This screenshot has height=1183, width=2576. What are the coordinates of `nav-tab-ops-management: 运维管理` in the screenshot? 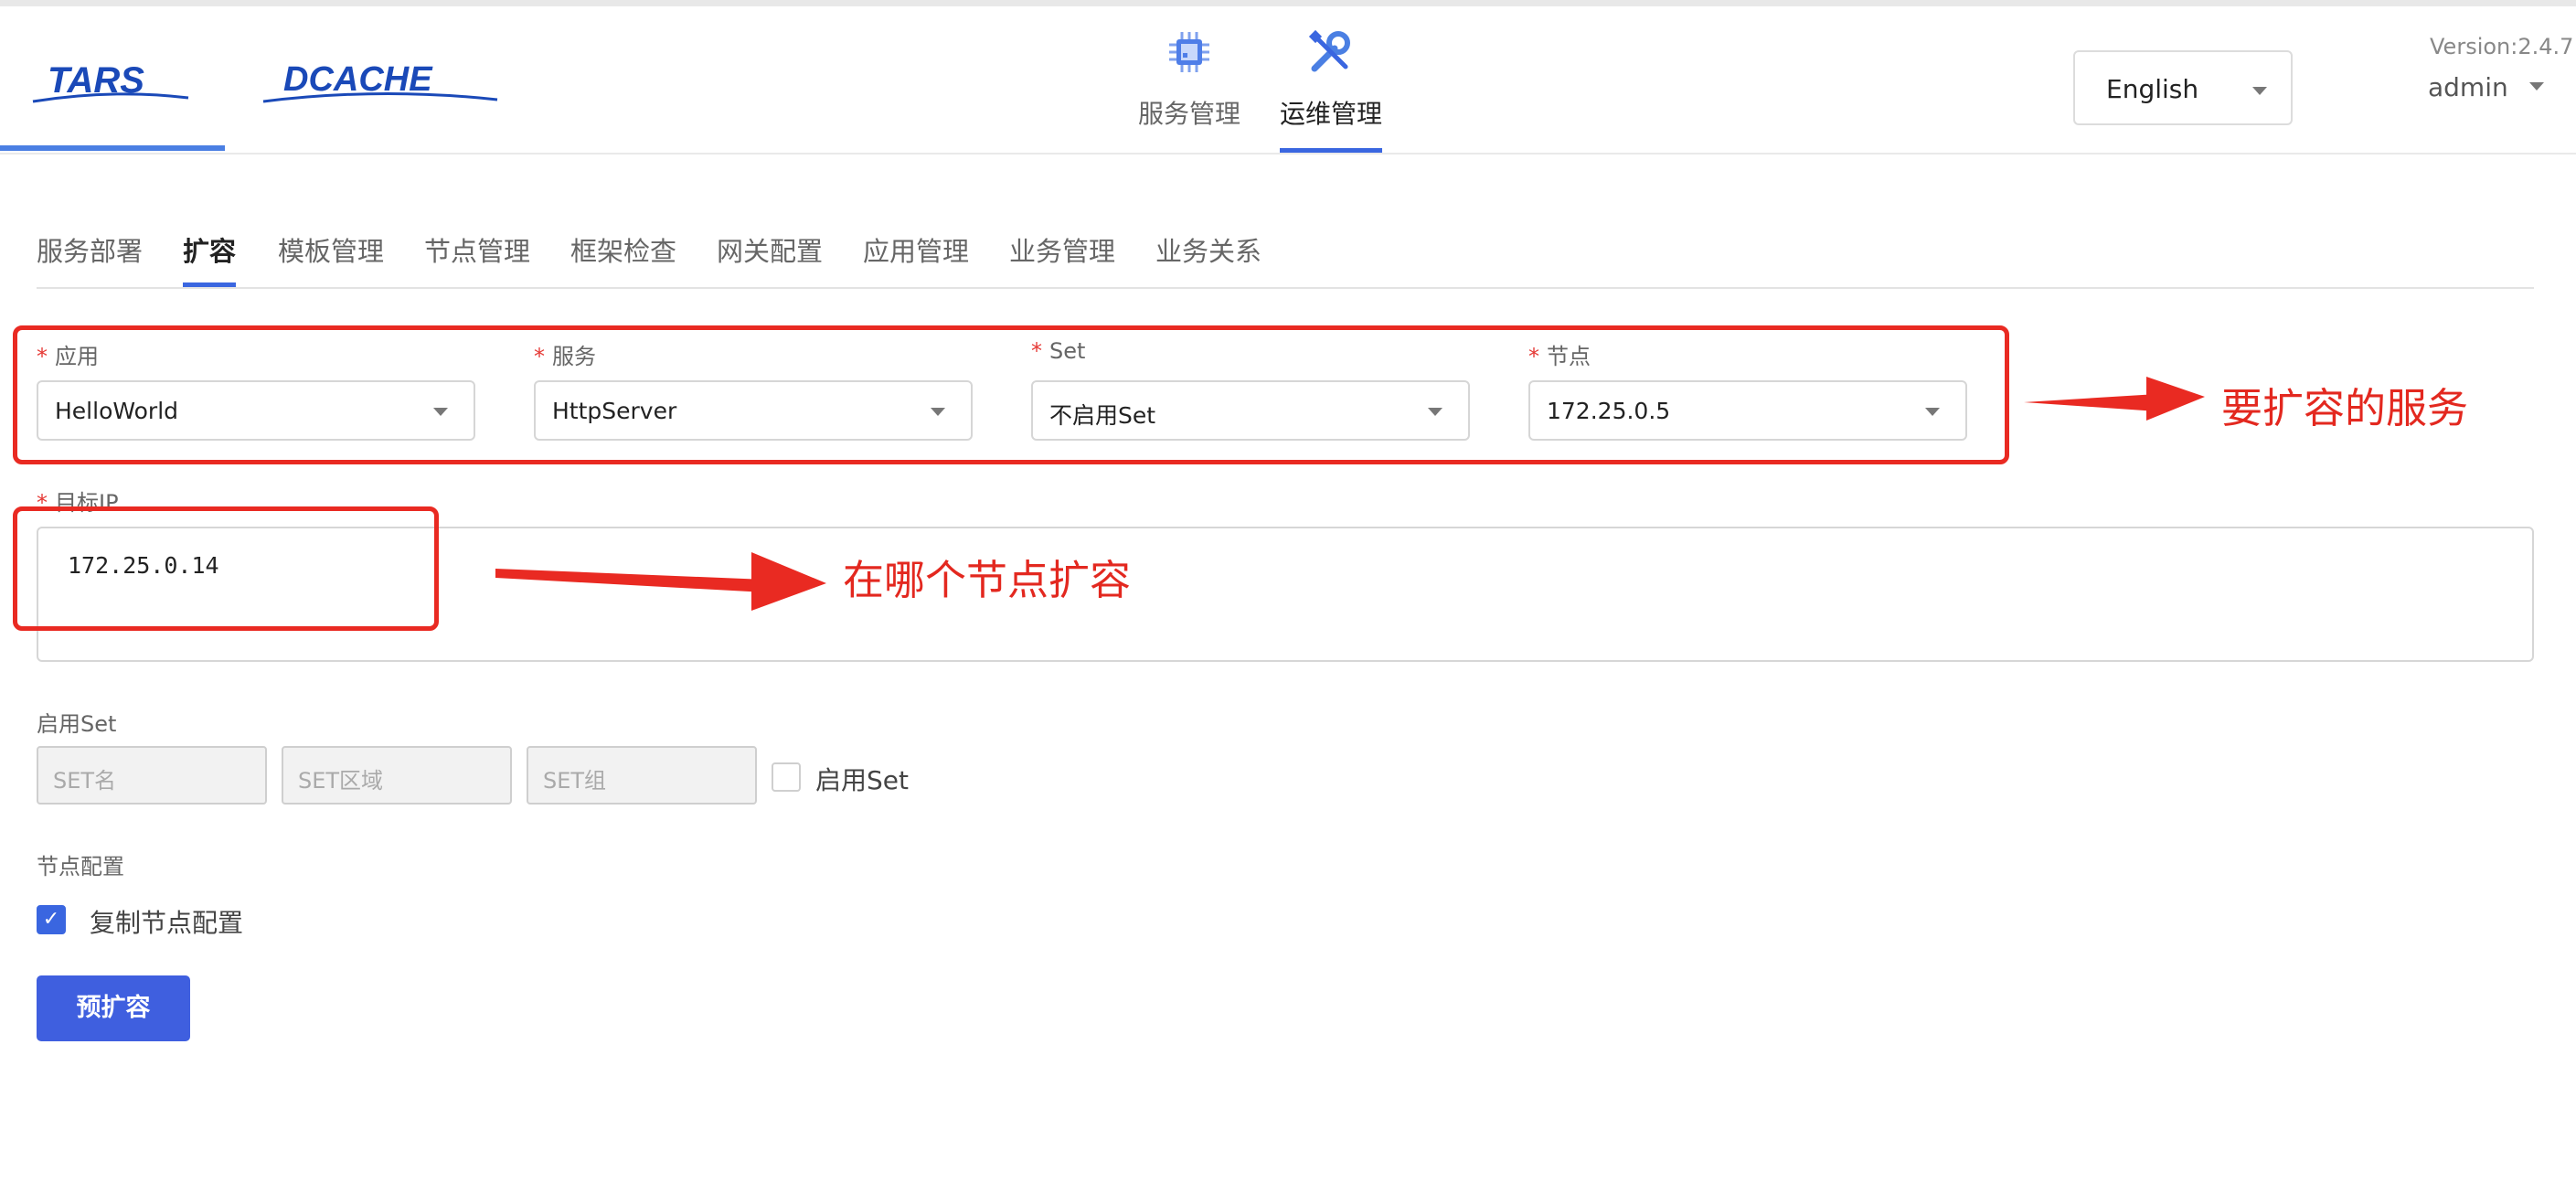 It's located at (1331, 79).